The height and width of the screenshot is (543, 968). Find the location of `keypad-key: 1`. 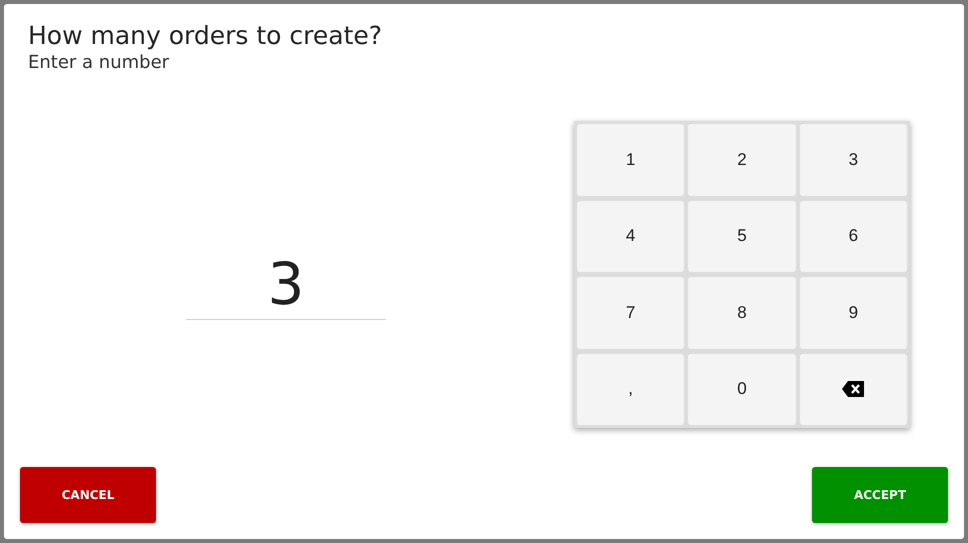

keypad-key: 1 is located at coordinates (630, 160).